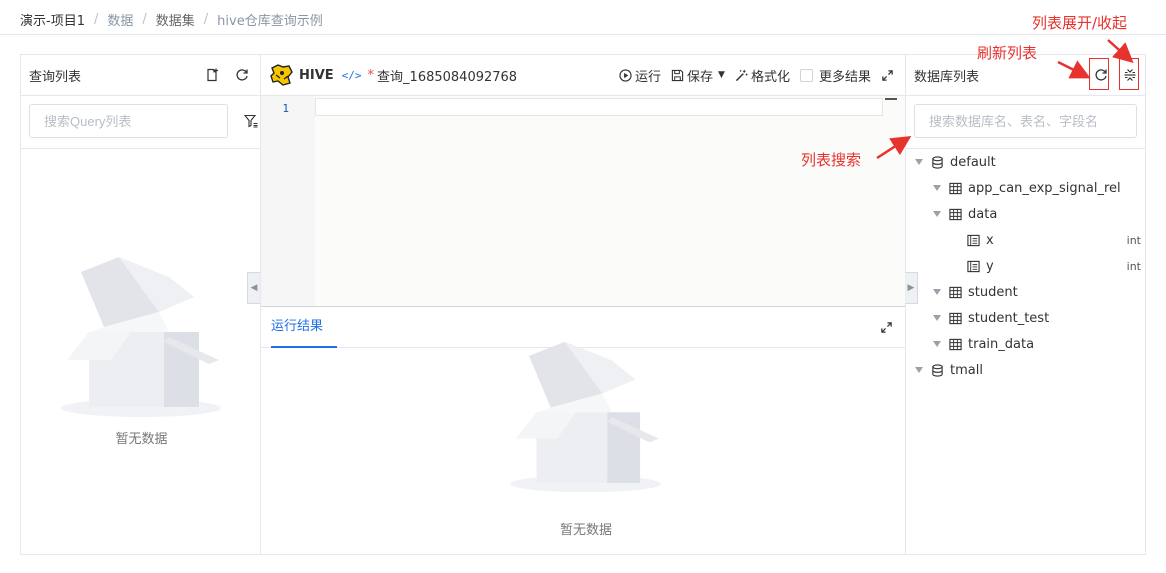  I want to click on tree-node-database: default, so click(1025, 162).